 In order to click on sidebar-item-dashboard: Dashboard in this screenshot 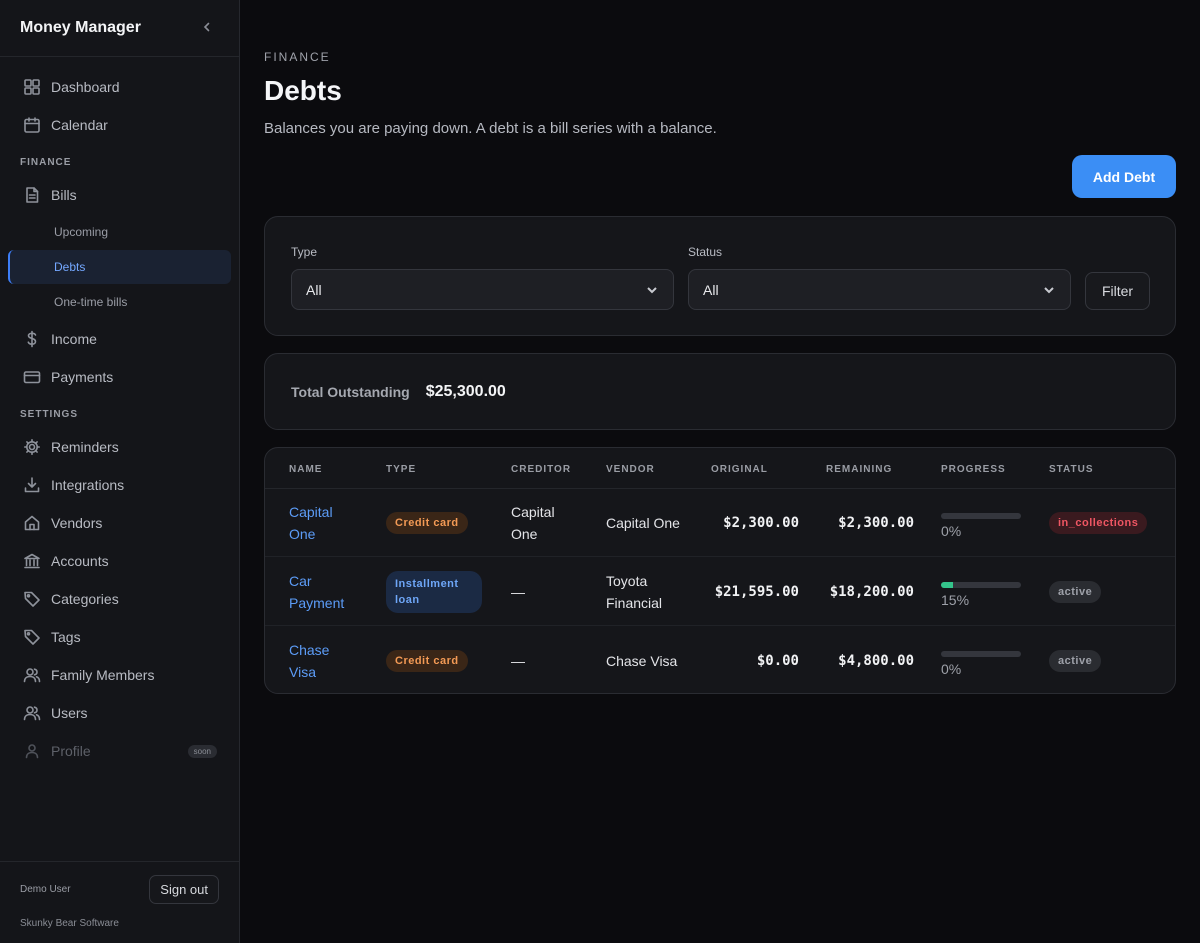, I will do `click(119, 87)`.